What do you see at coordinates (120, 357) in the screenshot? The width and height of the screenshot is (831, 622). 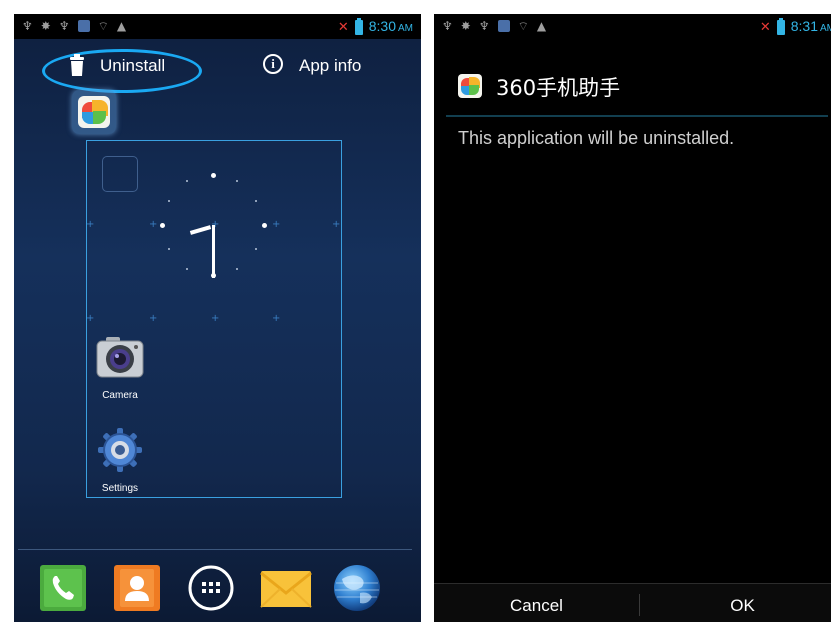 I see `camera-icon` at bounding box center [120, 357].